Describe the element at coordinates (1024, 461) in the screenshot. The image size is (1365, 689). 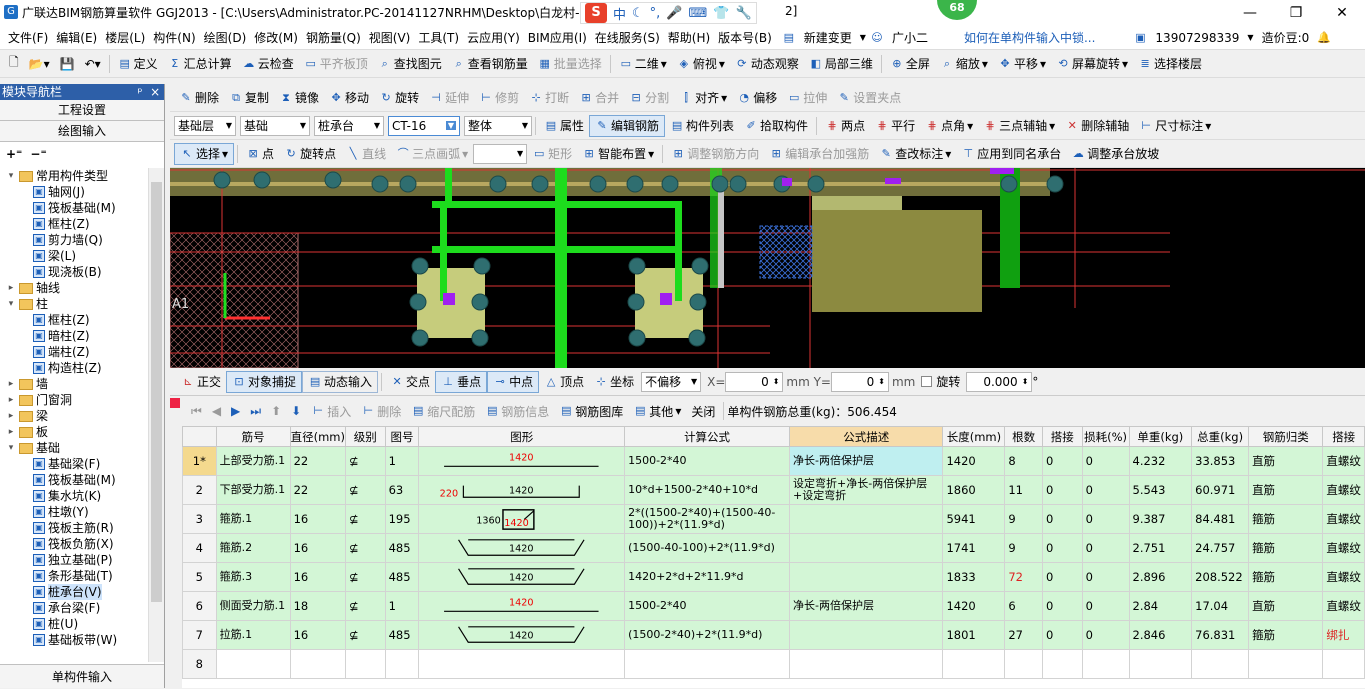
I see `cell-count: 8` at that location.